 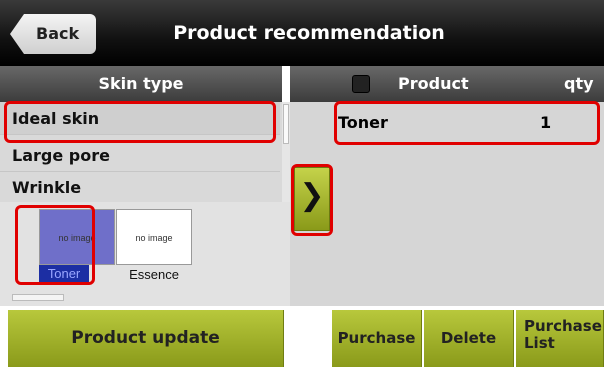 I want to click on product-thumbnail-essence: no image, so click(x=154, y=237).